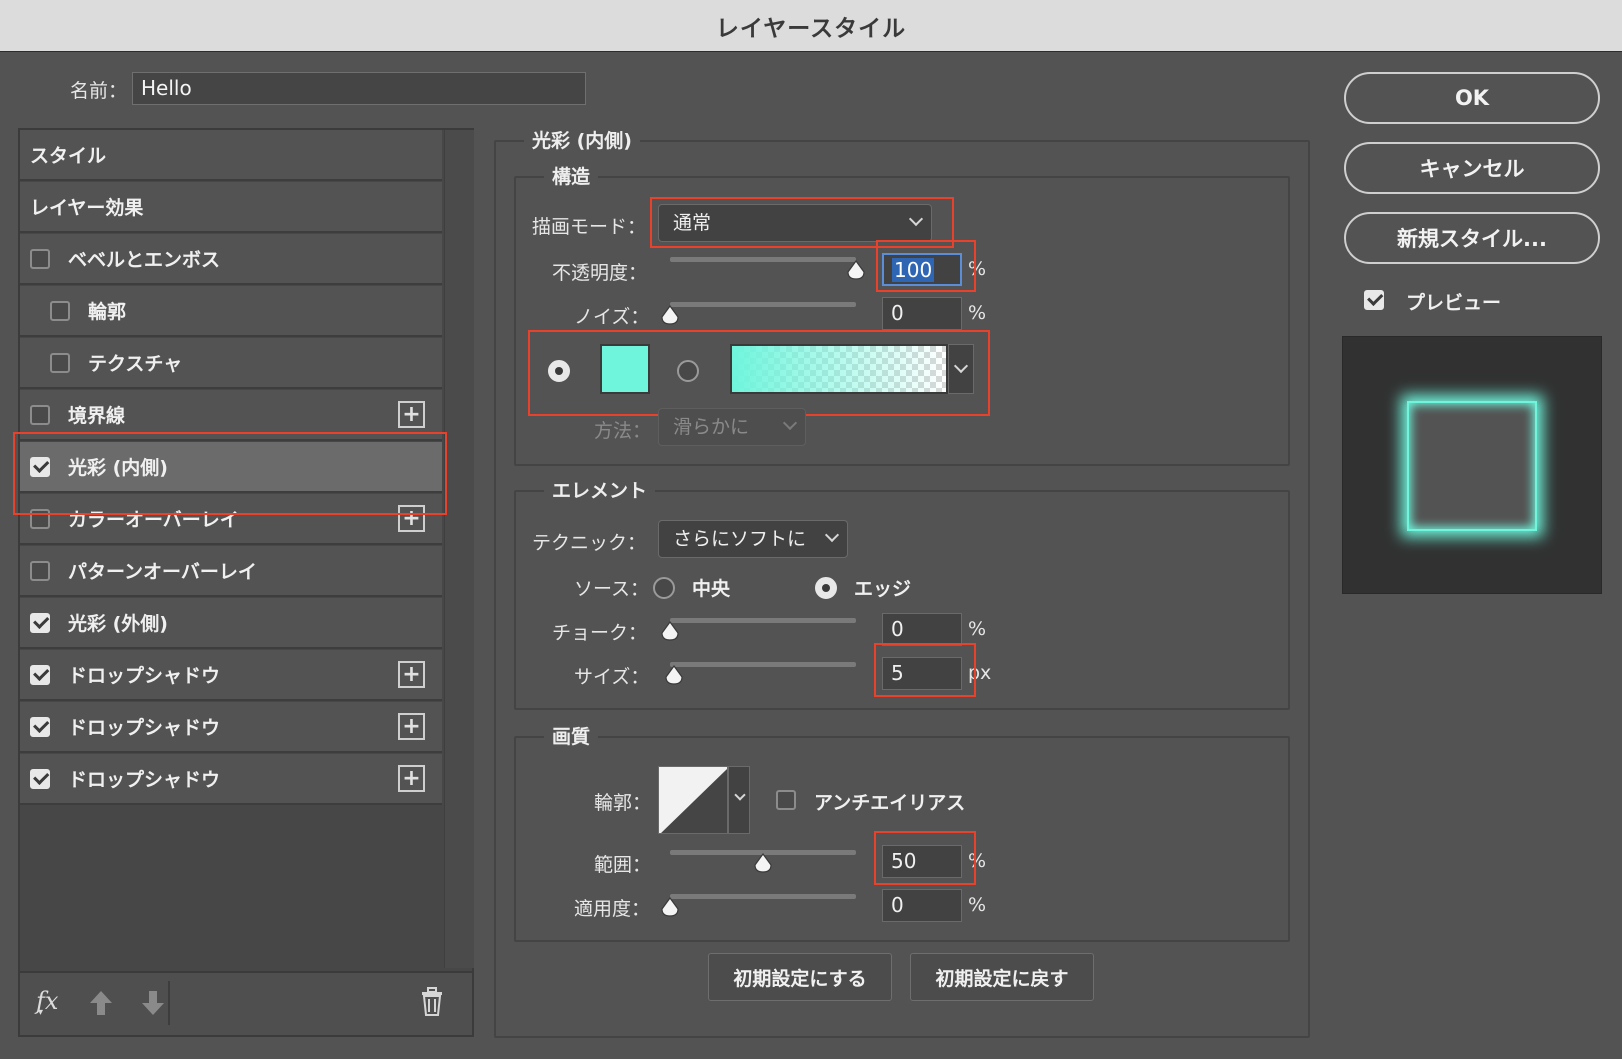 This screenshot has height=1059, width=1622. I want to click on style-item-label: レイヤー効果, so click(87, 208).